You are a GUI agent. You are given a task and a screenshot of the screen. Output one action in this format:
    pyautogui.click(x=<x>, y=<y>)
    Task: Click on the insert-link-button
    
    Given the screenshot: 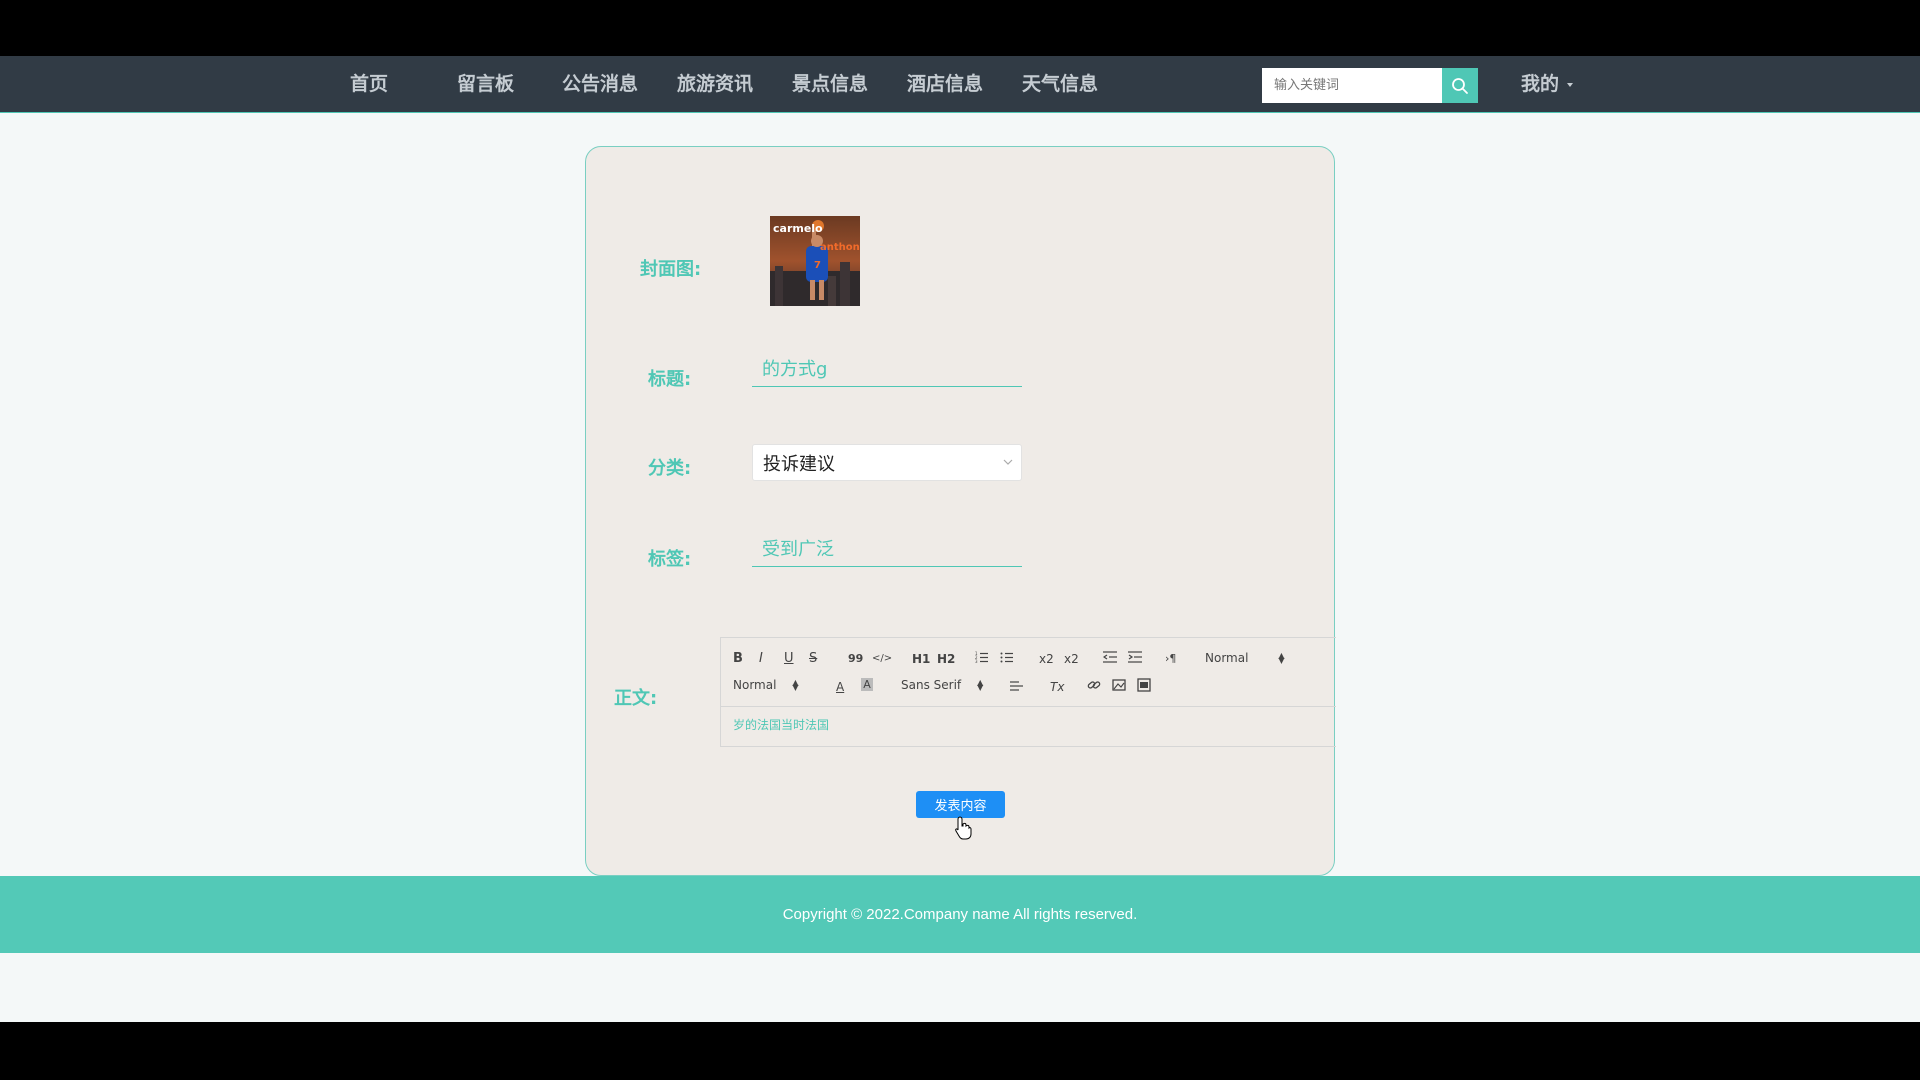 What is the action you would take?
    pyautogui.click(x=1094, y=687)
    